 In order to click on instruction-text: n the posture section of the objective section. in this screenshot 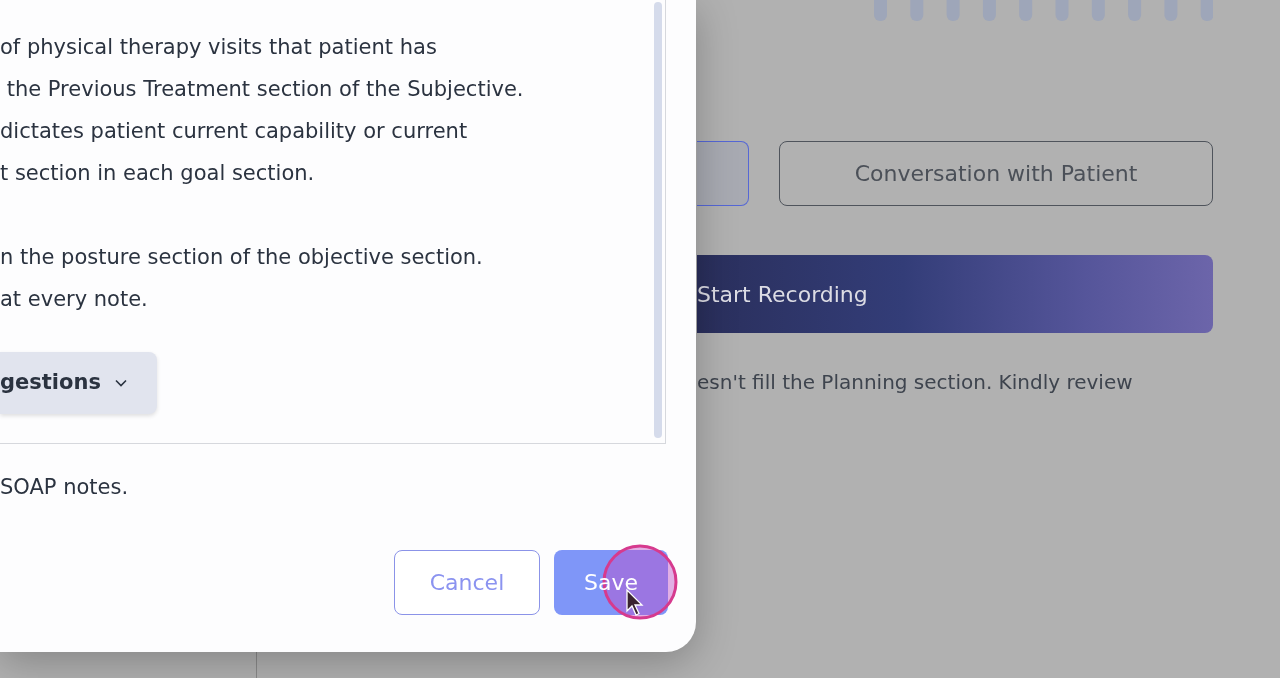, I will do `click(241, 257)`.